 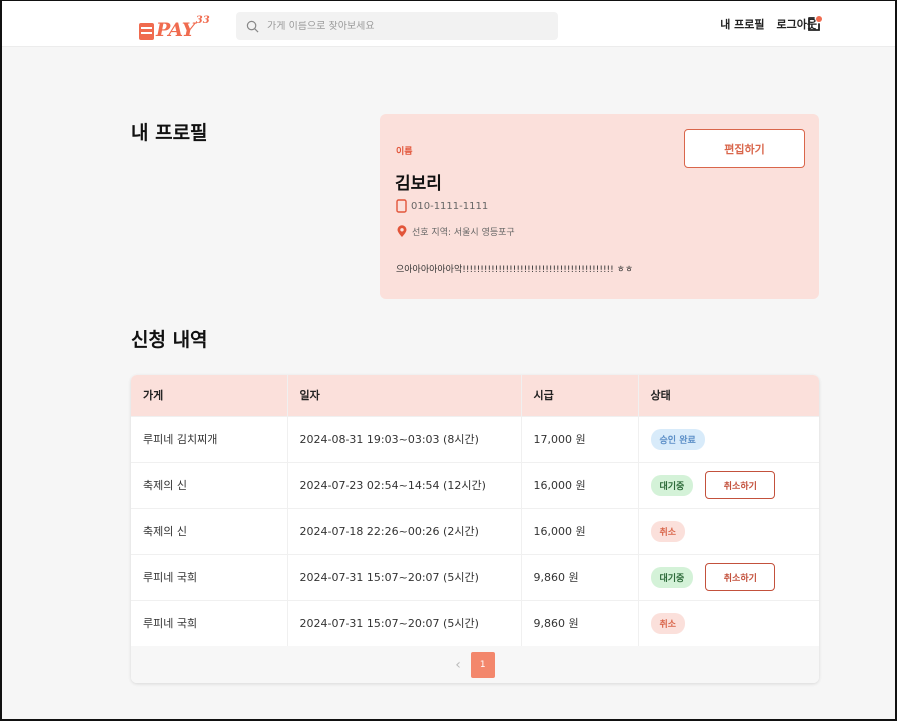 What do you see at coordinates (728, 395) in the screenshot?
I see `column-header-status: 상태` at bounding box center [728, 395].